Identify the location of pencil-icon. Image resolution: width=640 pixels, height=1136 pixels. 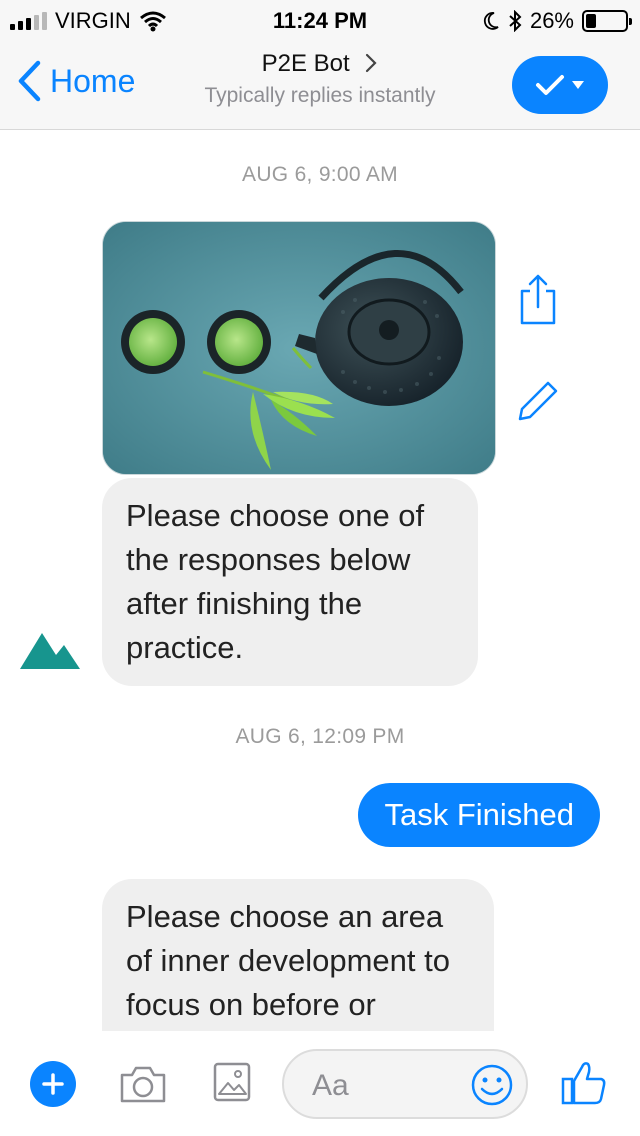
(539, 400).